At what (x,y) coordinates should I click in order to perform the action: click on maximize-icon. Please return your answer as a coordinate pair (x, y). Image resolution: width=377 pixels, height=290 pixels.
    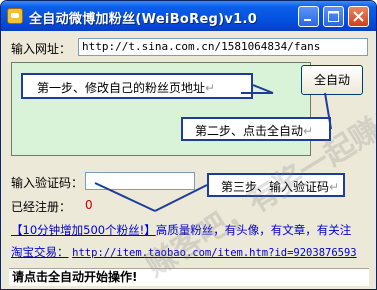
    Looking at the image, I should click on (333, 16).